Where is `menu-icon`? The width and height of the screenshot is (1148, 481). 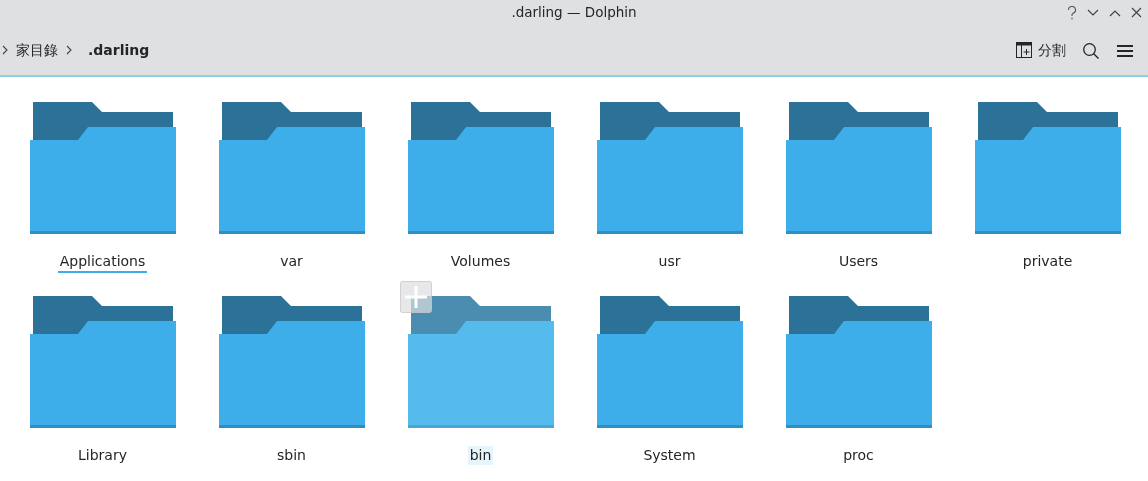 menu-icon is located at coordinates (1125, 50).